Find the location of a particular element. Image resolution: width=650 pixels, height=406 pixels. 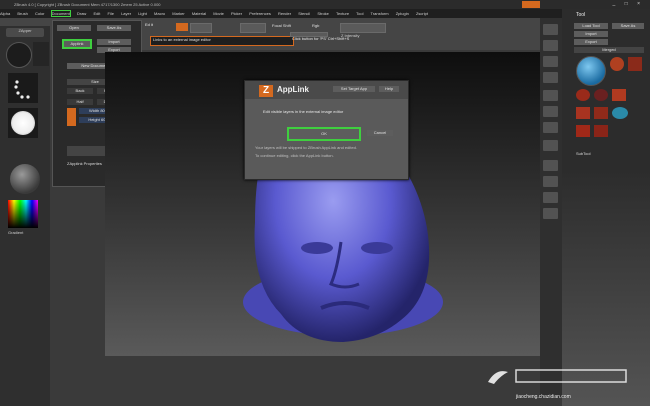

save-tool-button: Save As is located at coordinates (628, 26).